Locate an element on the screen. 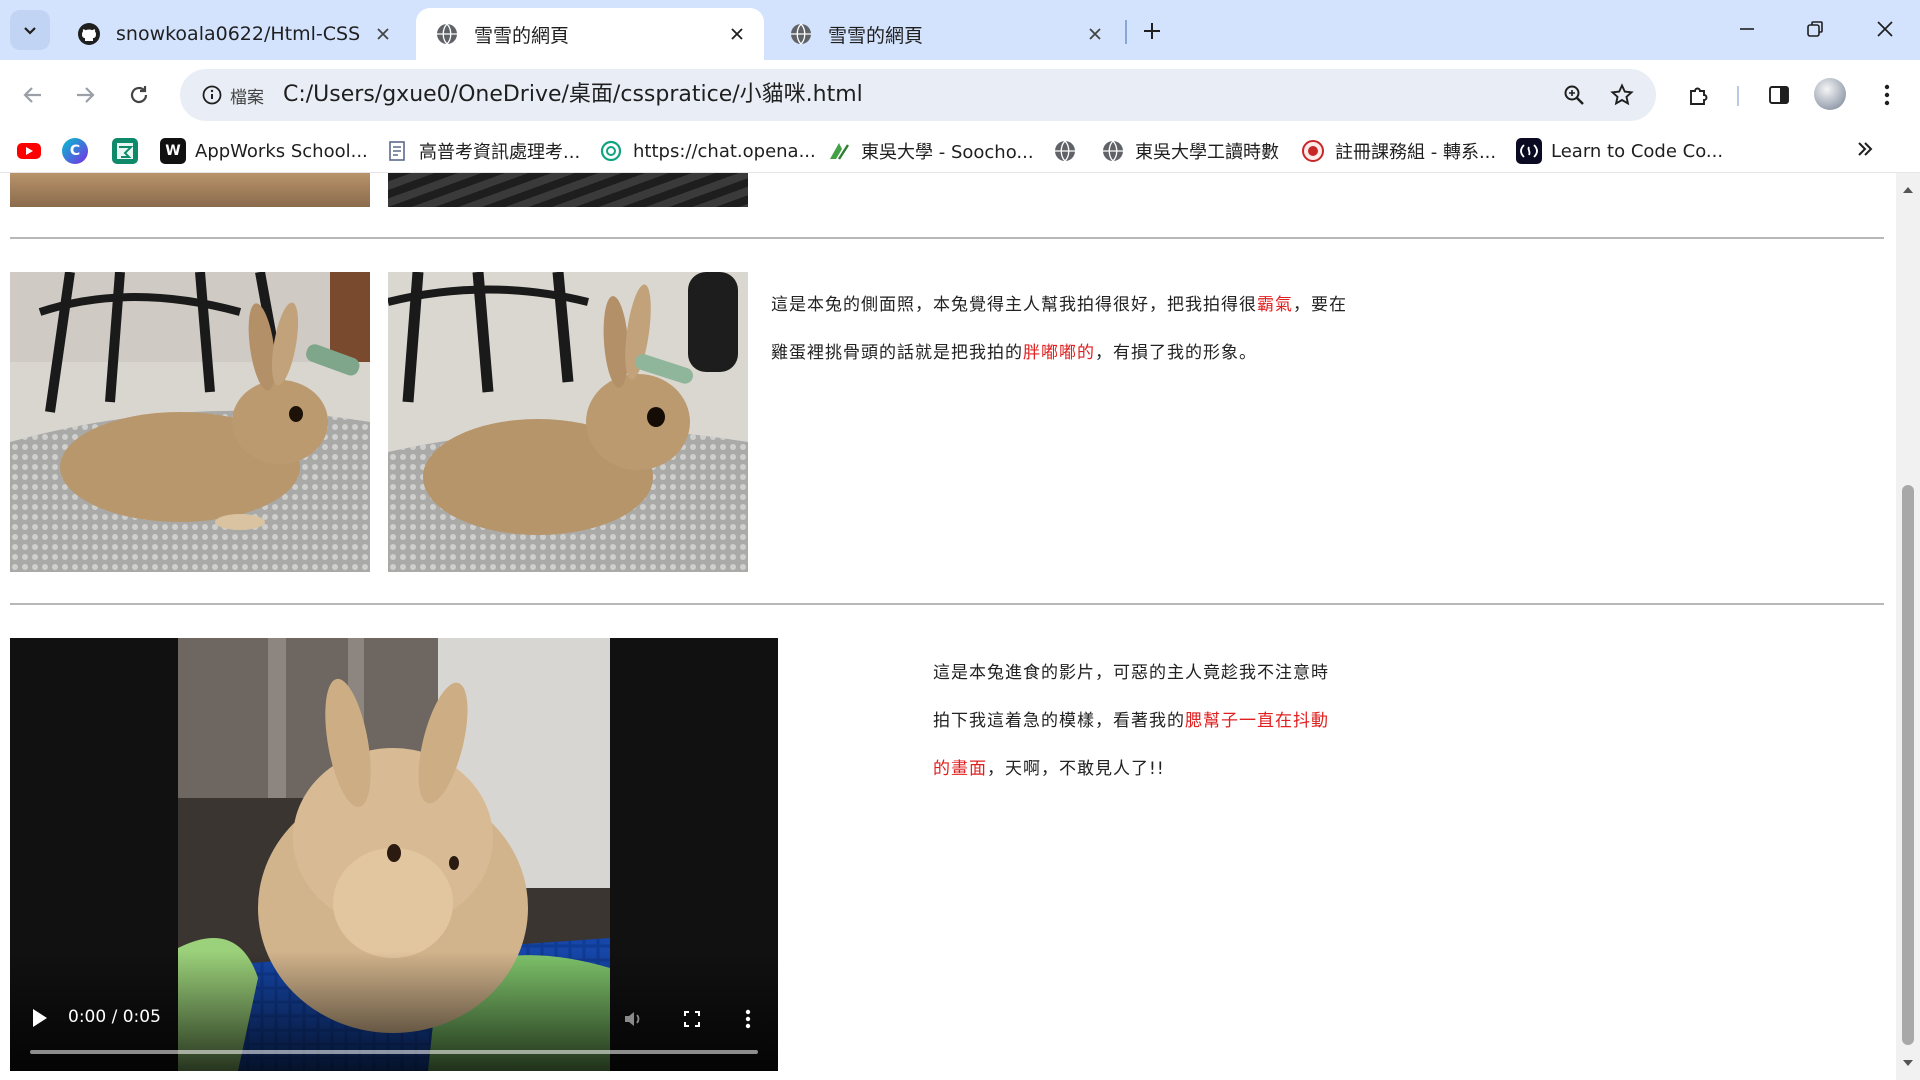 The width and height of the screenshot is (1920, 1080). minimize-button is located at coordinates (1747, 29).